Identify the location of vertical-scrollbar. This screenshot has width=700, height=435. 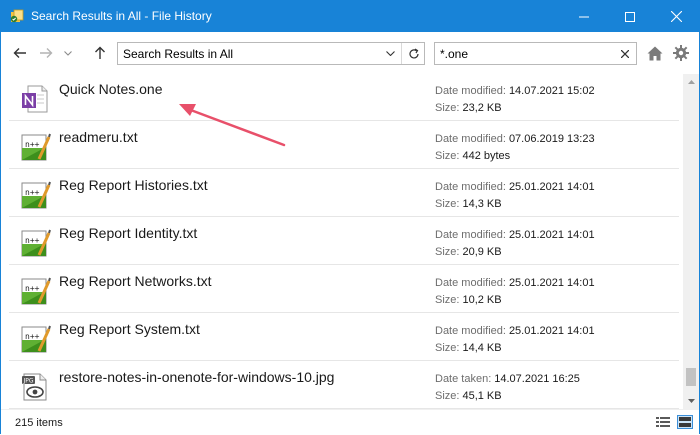
(691, 241).